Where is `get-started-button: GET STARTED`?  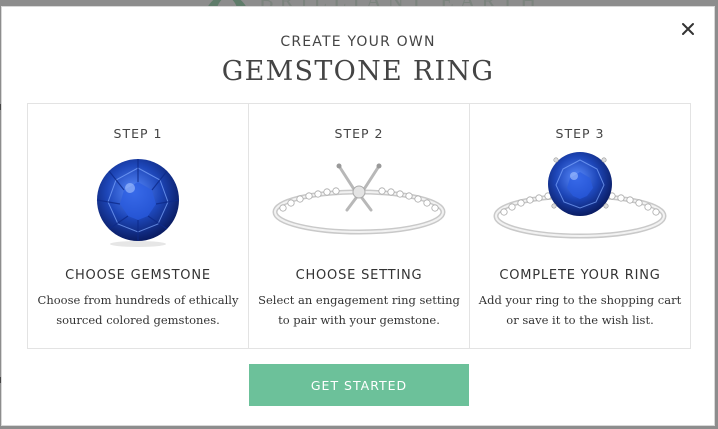
get-started-button: GET STARTED is located at coordinates (359, 385).